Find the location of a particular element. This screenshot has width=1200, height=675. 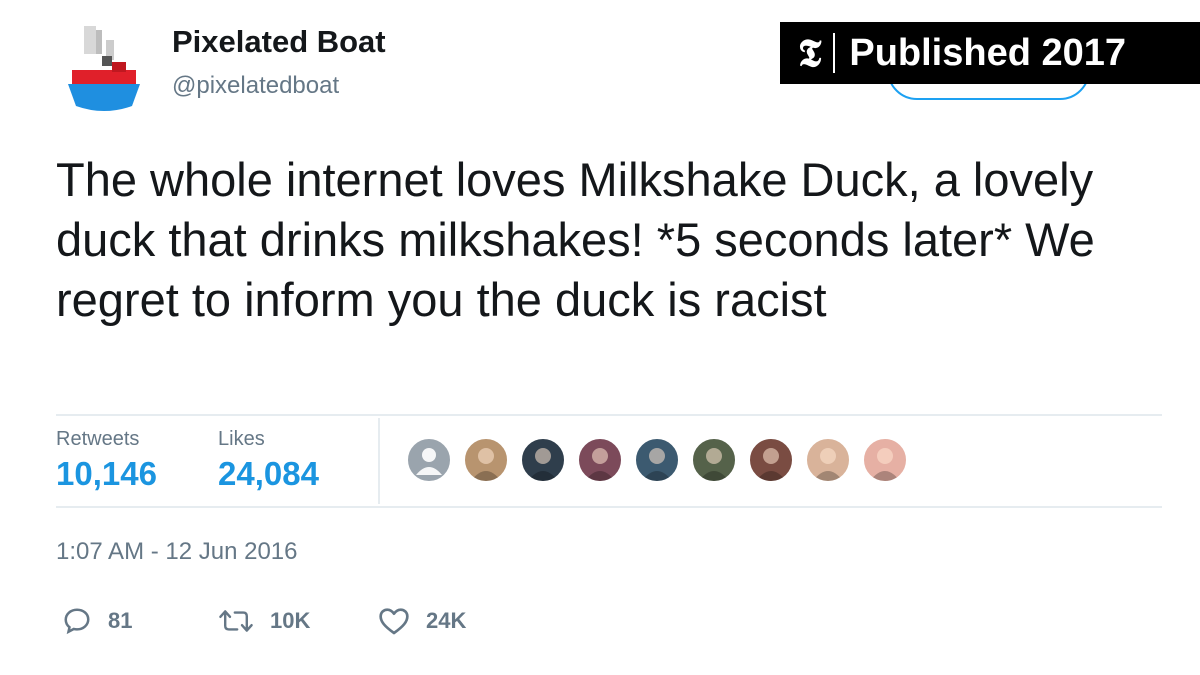

pixelated-boat-avatar is located at coordinates (104, 65).